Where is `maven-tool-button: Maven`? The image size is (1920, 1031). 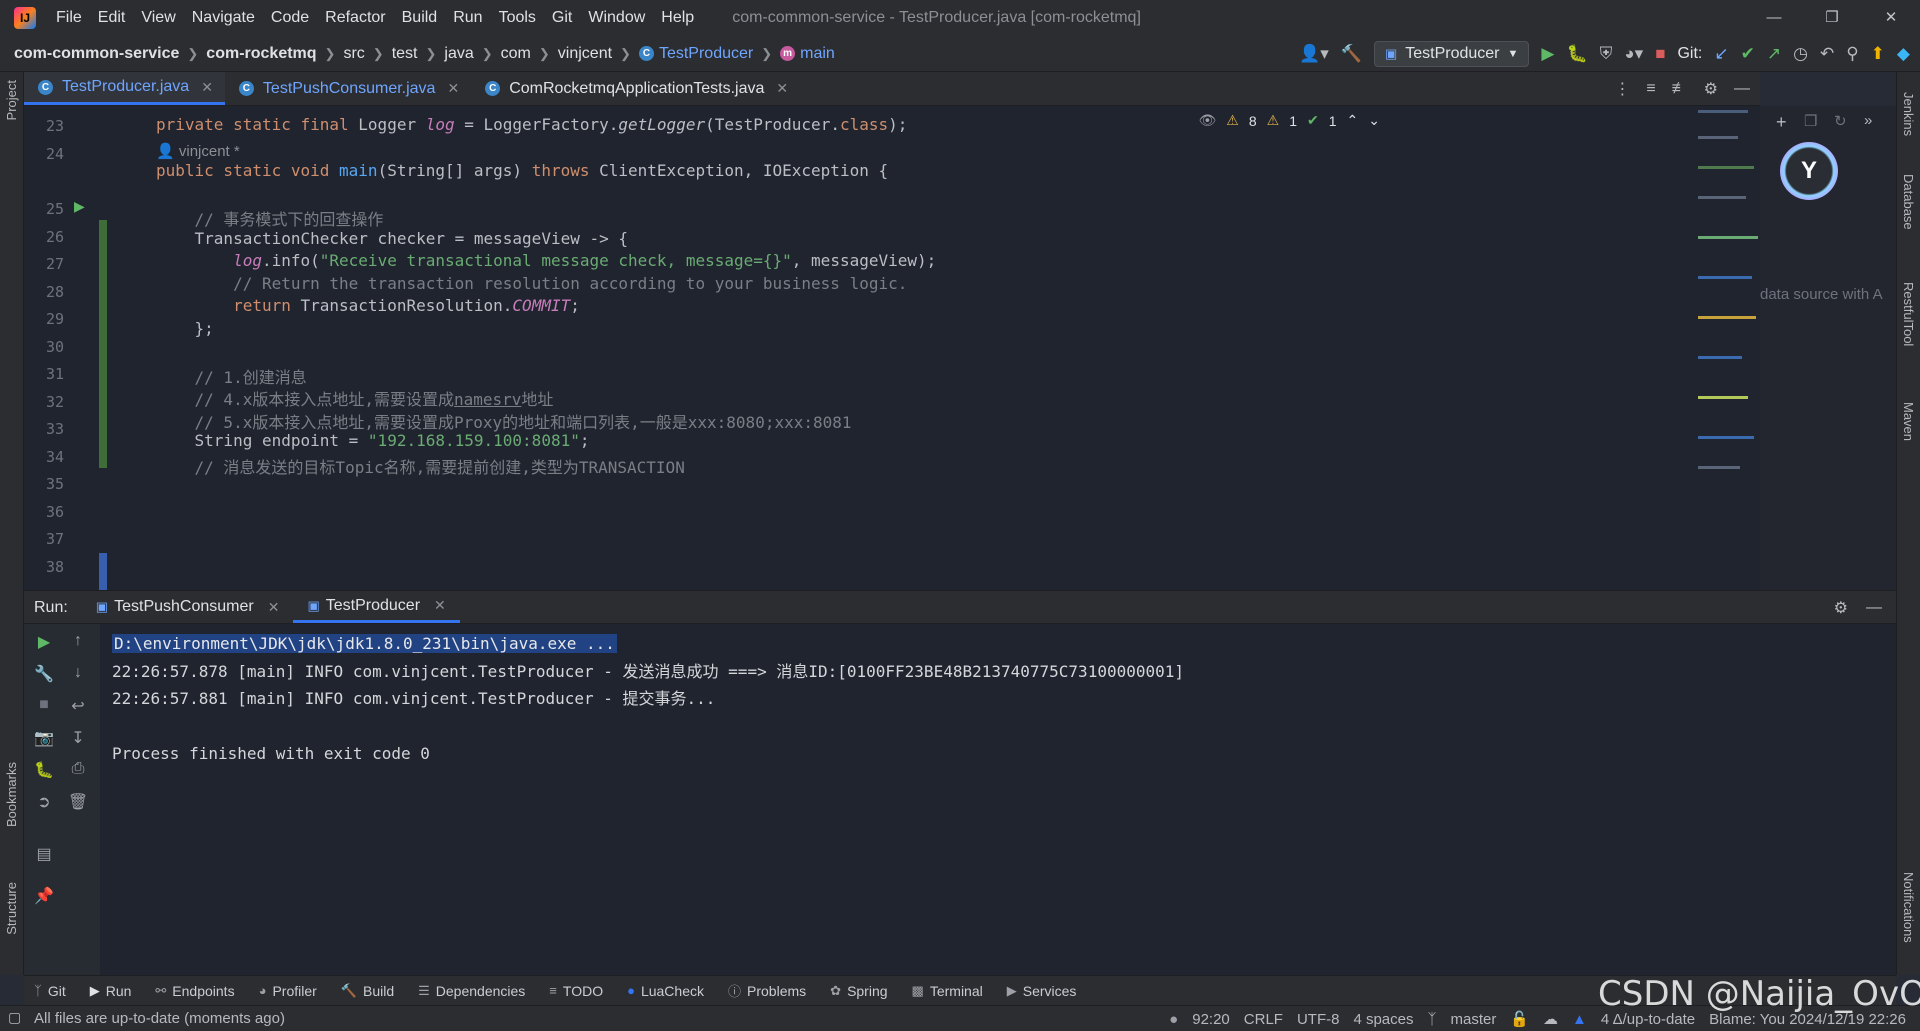 maven-tool-button: Maven is located at coordinates (1908, 421).